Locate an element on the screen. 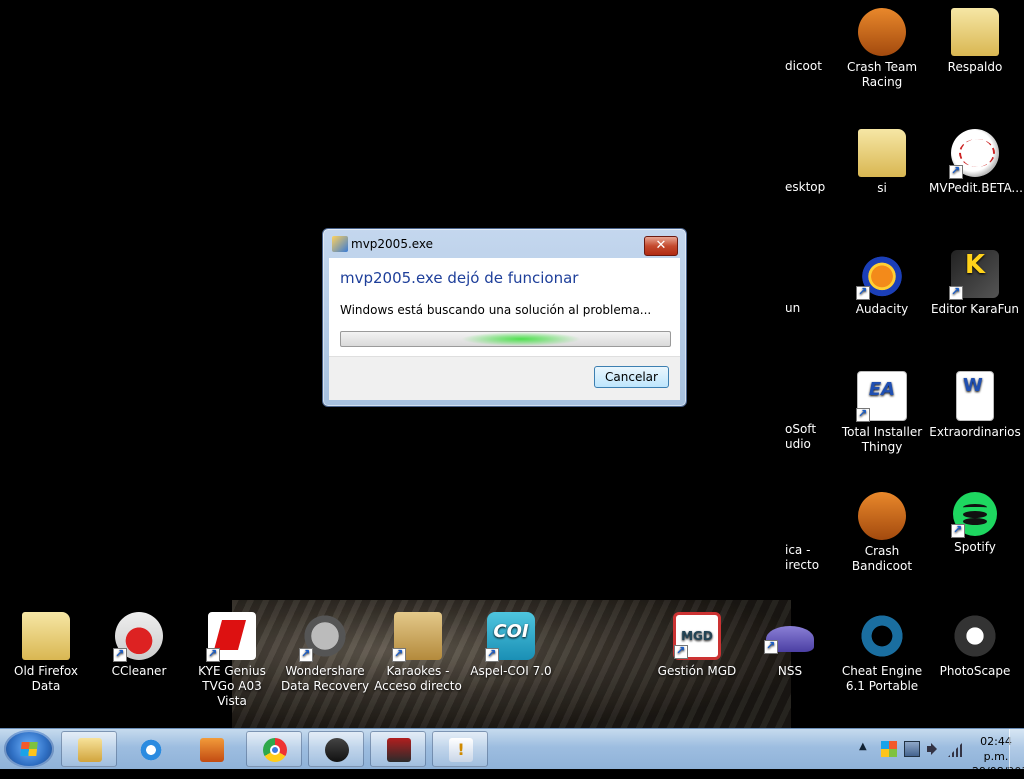  desktop-icon-kye-genius: KYE Genius TVGo A03 Vista is located at coordinates (232, 660).